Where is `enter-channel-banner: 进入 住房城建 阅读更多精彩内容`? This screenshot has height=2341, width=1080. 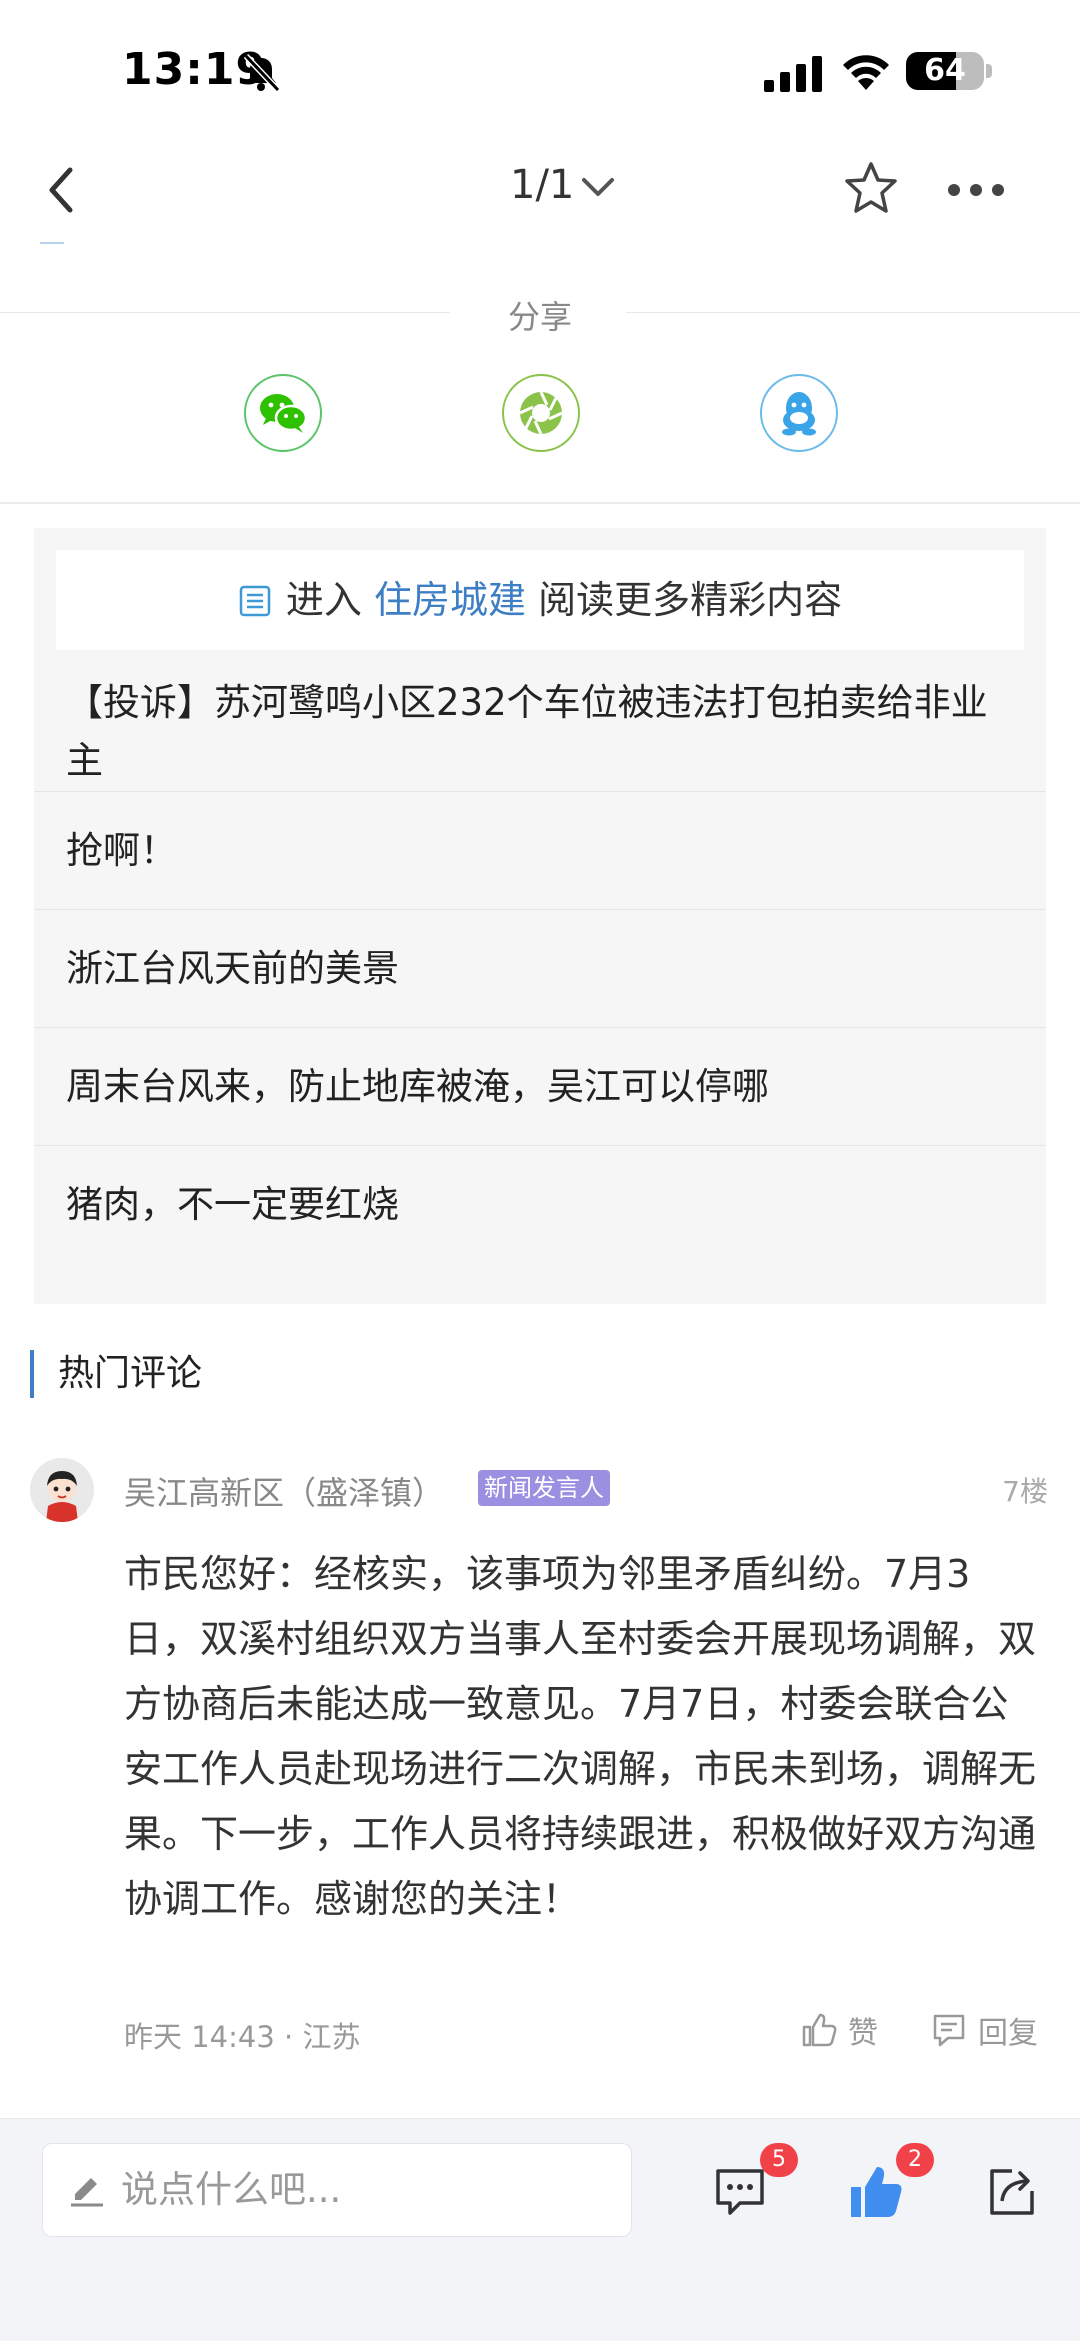
enter-channel-banner: 进入 住房城建 阅读更多精彩内容 is located at coordinates (540, 600).